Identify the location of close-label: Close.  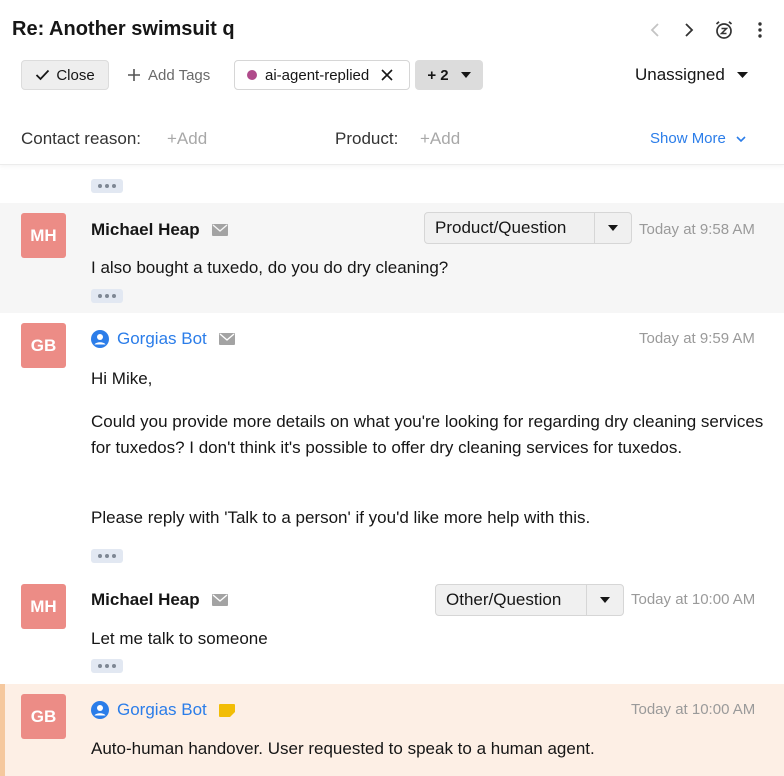
(75, 75).